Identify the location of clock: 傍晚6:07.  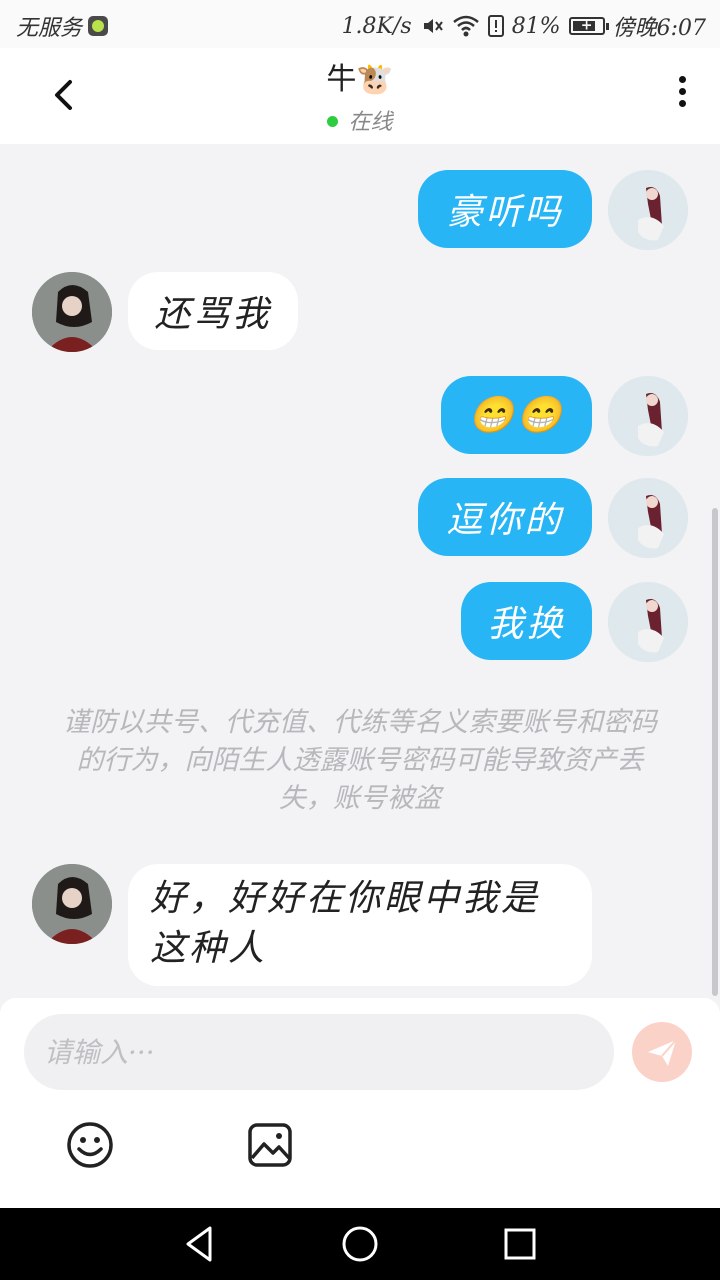
(659, 28).